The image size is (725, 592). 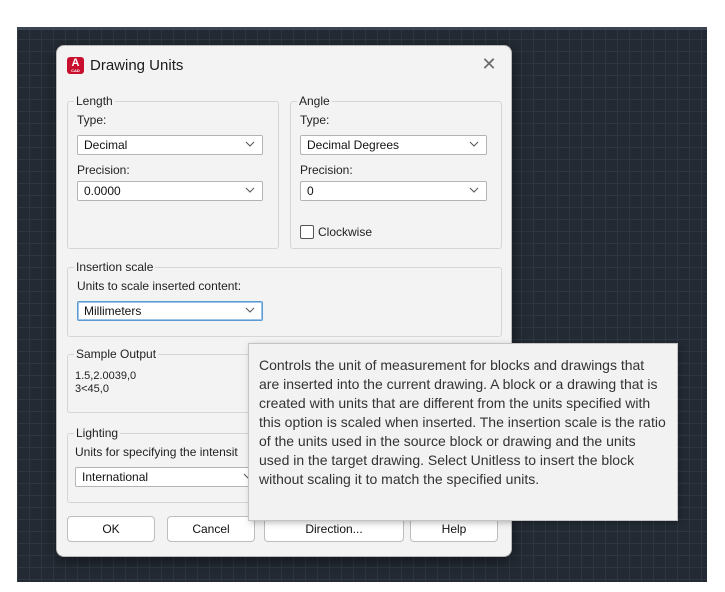 What do you see at coordinates (92, 389) in the screenshot?
I see `sample-output-line-2: 3<45,0` at bounding box center [92, 389].